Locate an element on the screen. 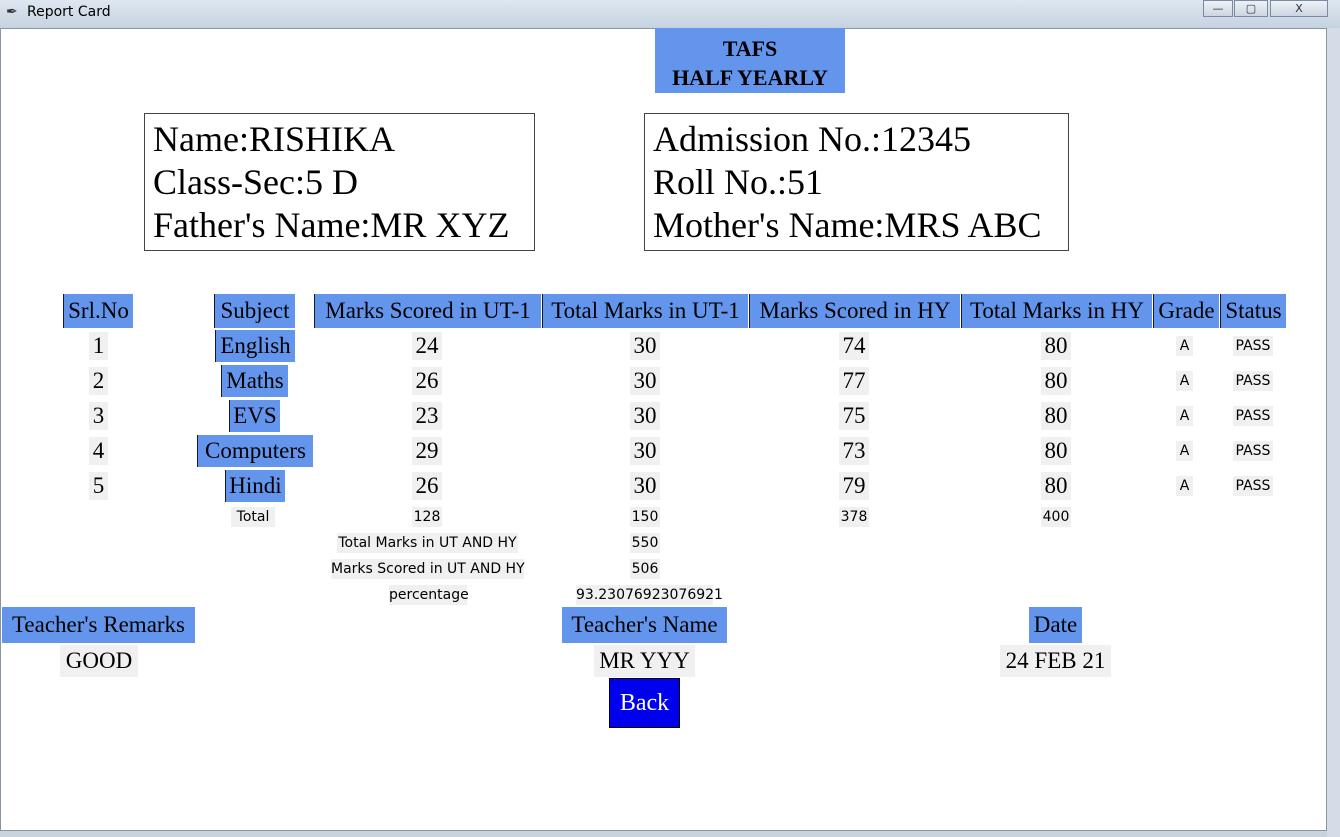 The height and width of the screenshot is (837, 1340). row5-hy-total: 80 is located at coordinates (1056, 486).